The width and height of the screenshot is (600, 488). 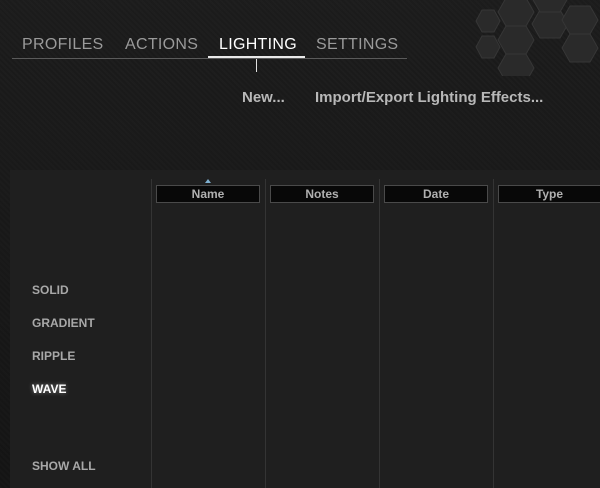 What do you see at coordinates (549, 194) in the screenshot?
I see `column-header-type: Type` at bounding box center [549, 194].